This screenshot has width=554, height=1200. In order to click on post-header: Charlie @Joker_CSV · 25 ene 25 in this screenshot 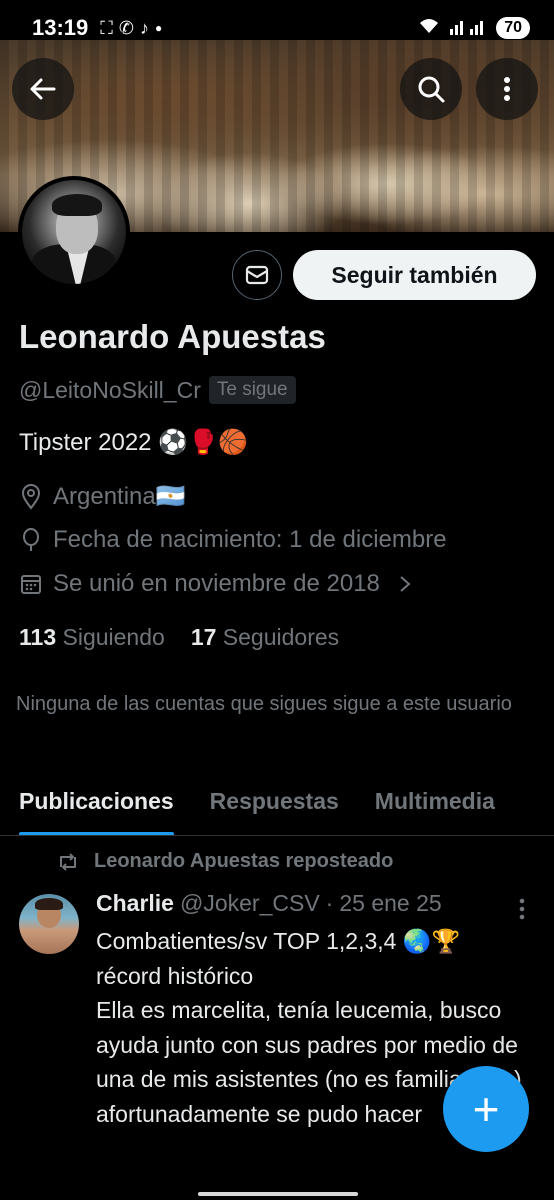, I will do `click(269, 903)`.